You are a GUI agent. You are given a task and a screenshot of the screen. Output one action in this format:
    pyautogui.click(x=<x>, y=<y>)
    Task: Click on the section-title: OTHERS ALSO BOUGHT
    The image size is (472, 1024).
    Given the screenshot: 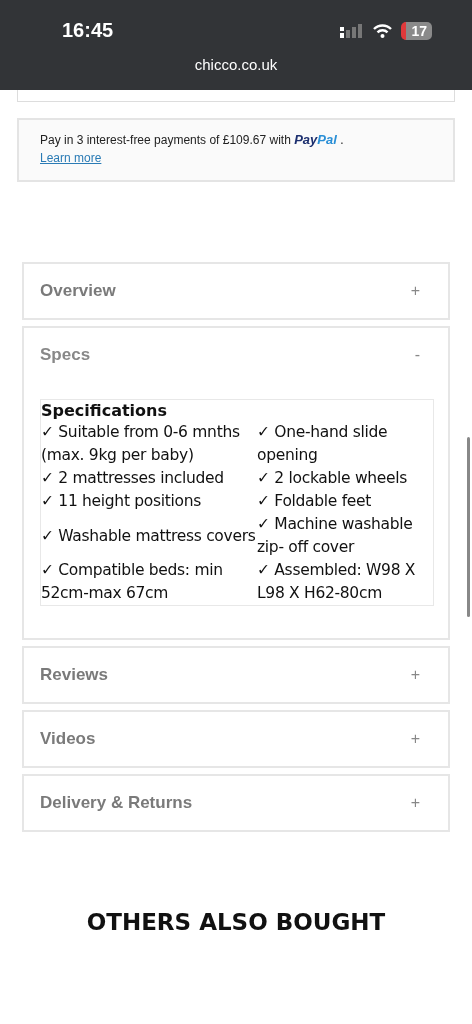 What is the action you would take?
    pyautogui.click(x=236, y=922)
    